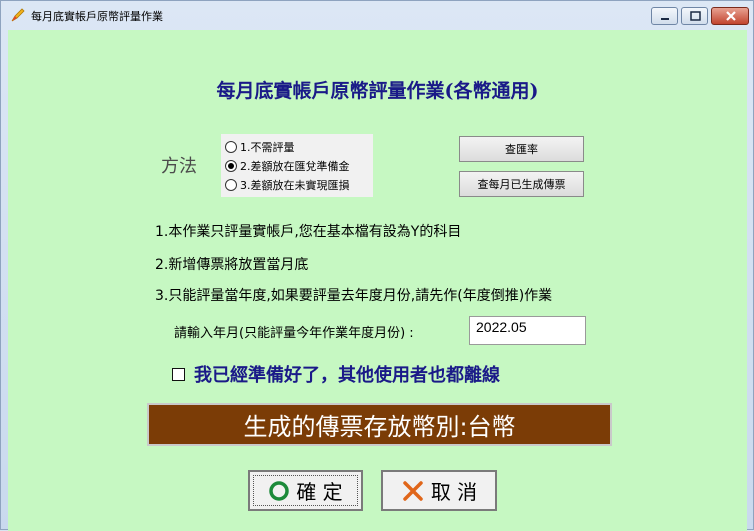 This screenshot has height=531, width=754. What do you see at coordinates (664, 16) in the screenshot?
I see `minimize-button` at bounding box center [664, 16].